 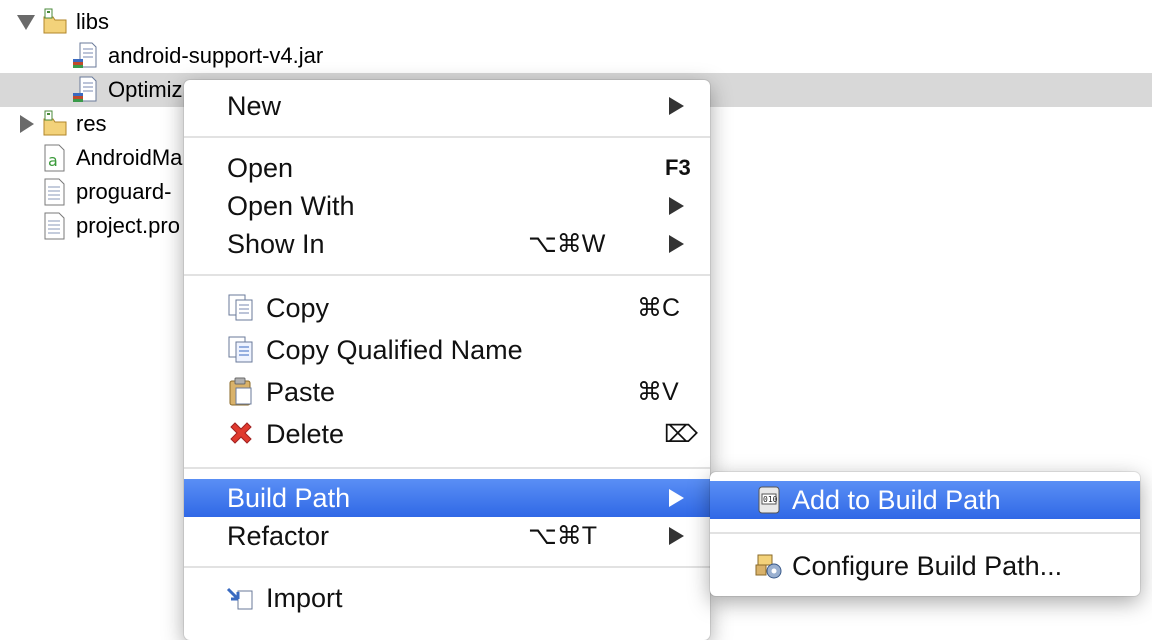 I want to click on expand-triangle-icon, so click(x=27, y=124).